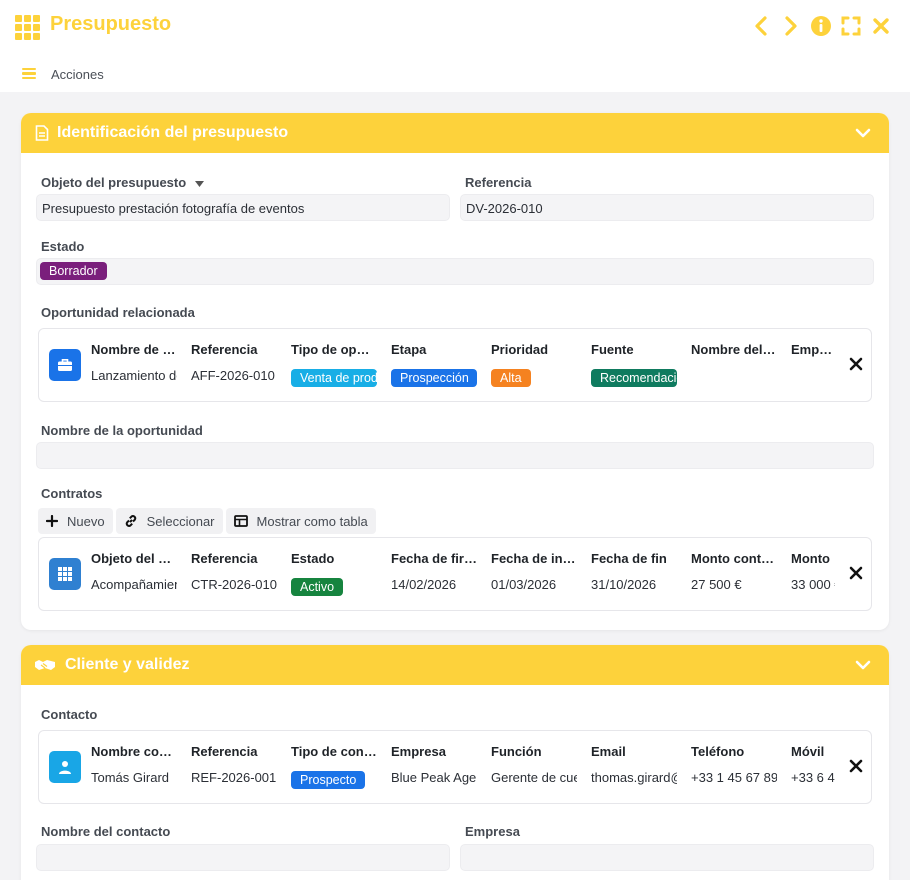  I want to click on column-header: Fuente, so click(612, 349).